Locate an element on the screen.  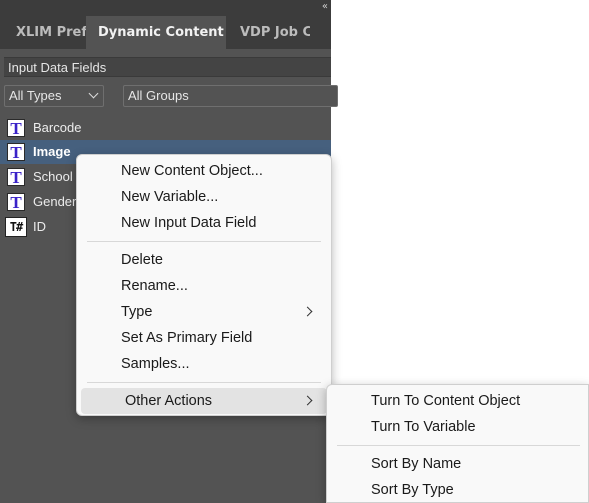
chevron-down-icon is located at coordinates (93, 93).